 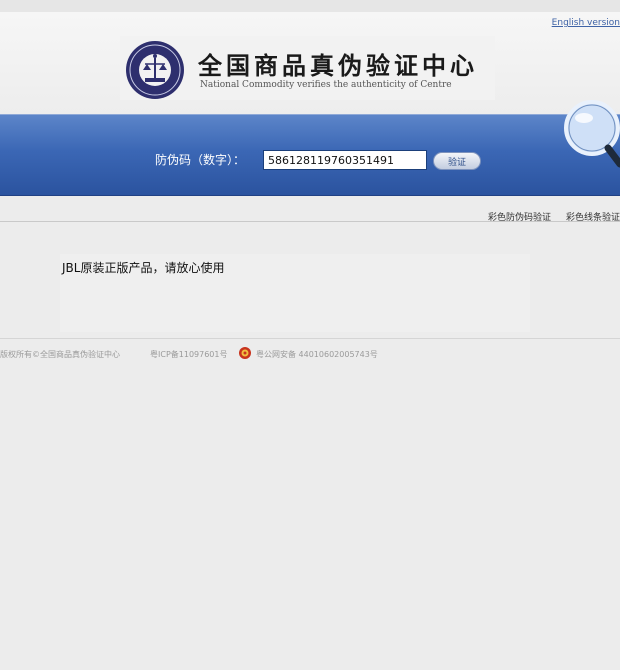 What do you see at coordinates (345, 160) in the screenshot?
I see `code-input` at bounding box center [345, 160].